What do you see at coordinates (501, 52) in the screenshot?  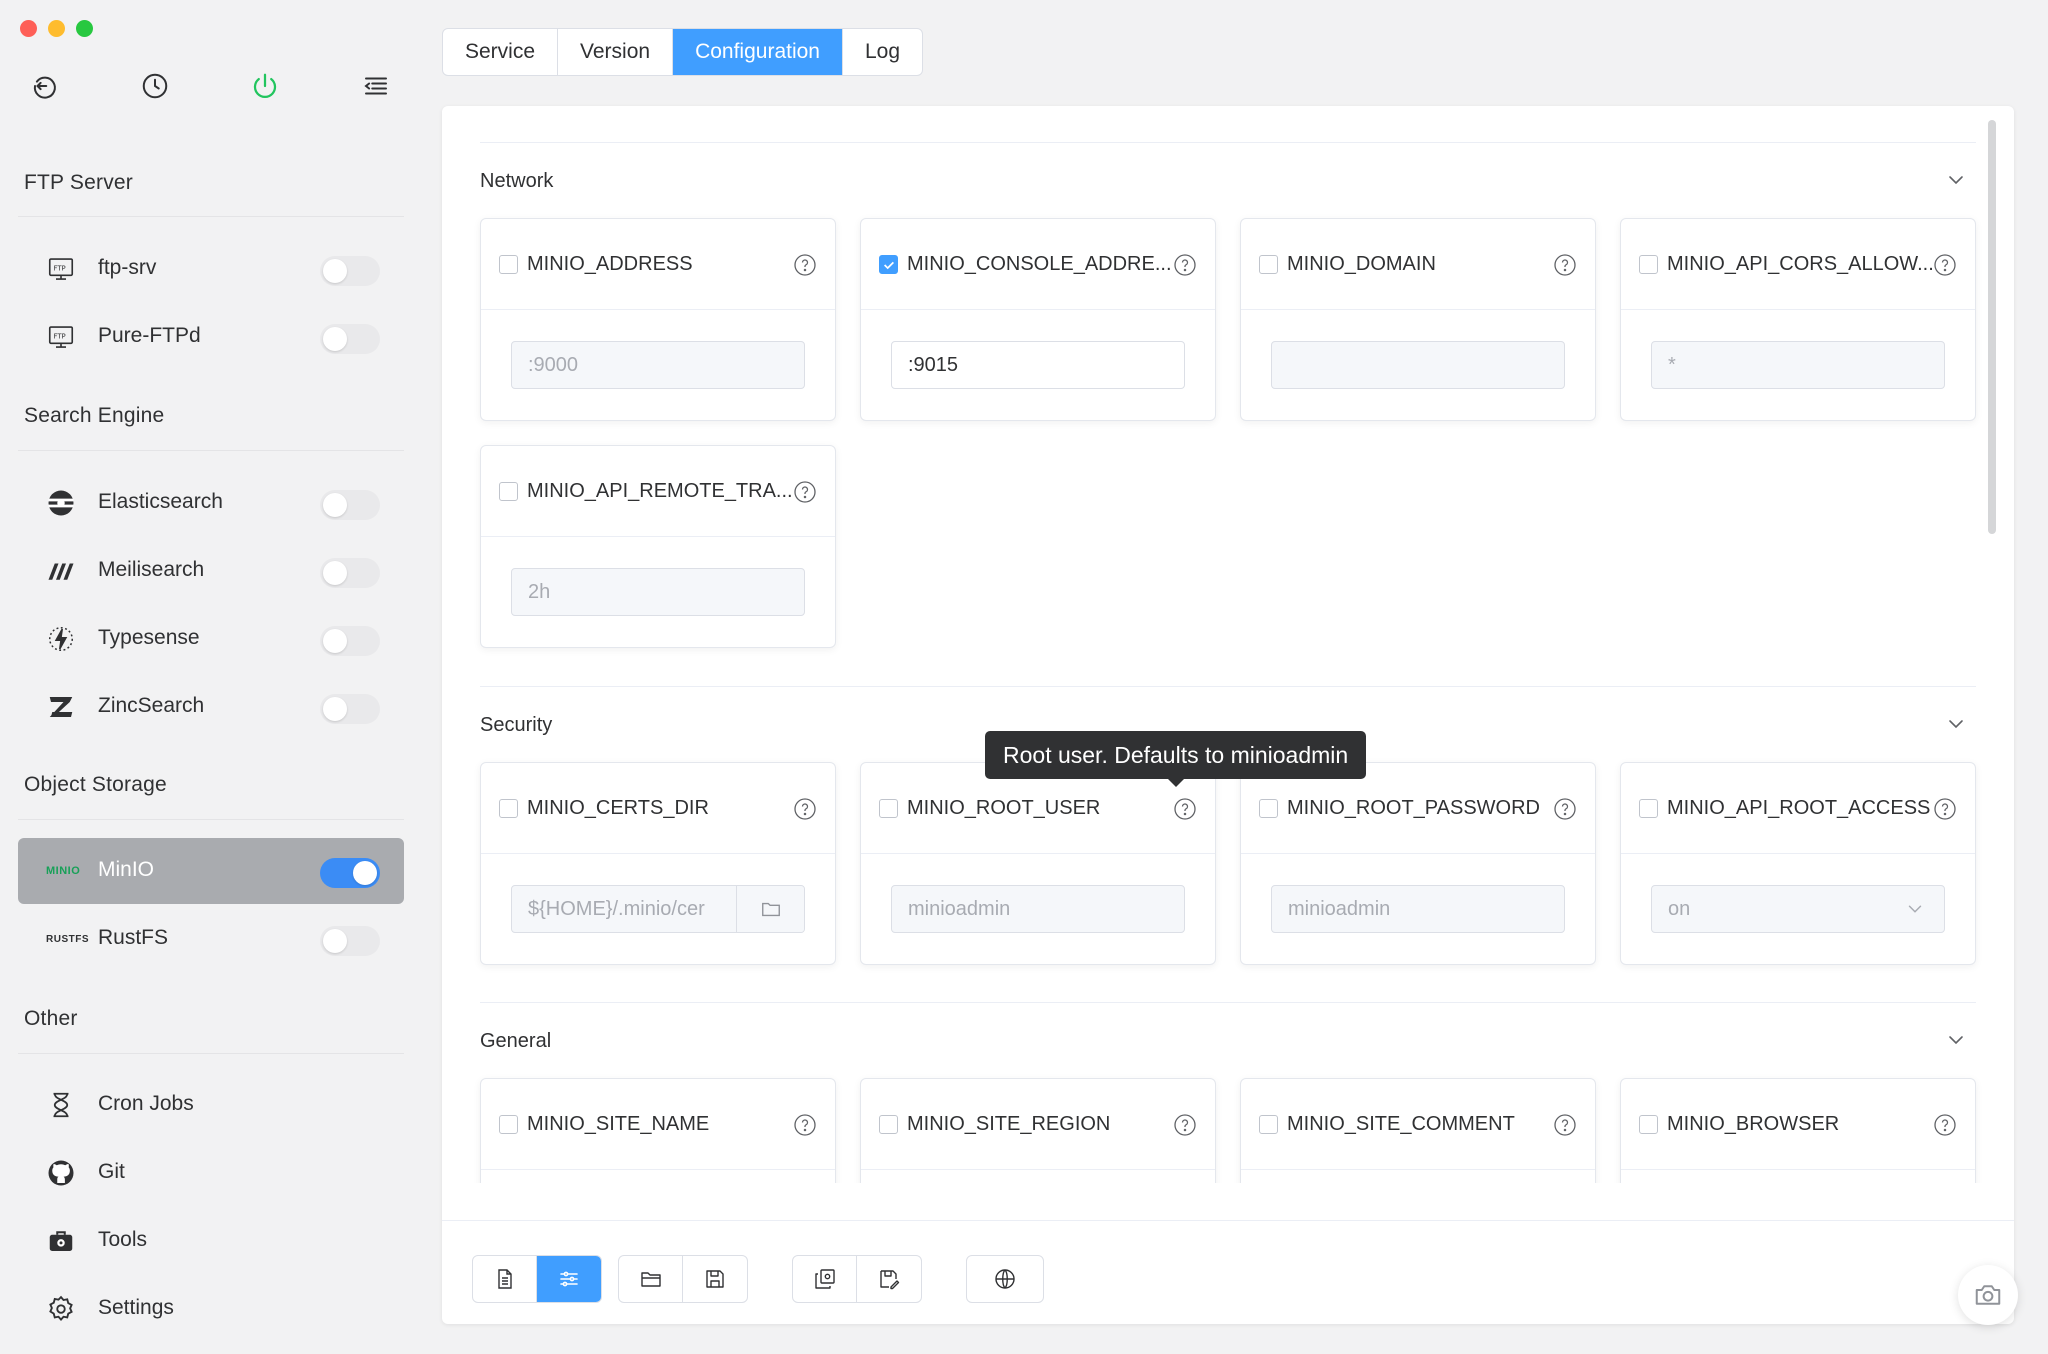 I see `tab-service: Service` at bounding box center [501, 52].